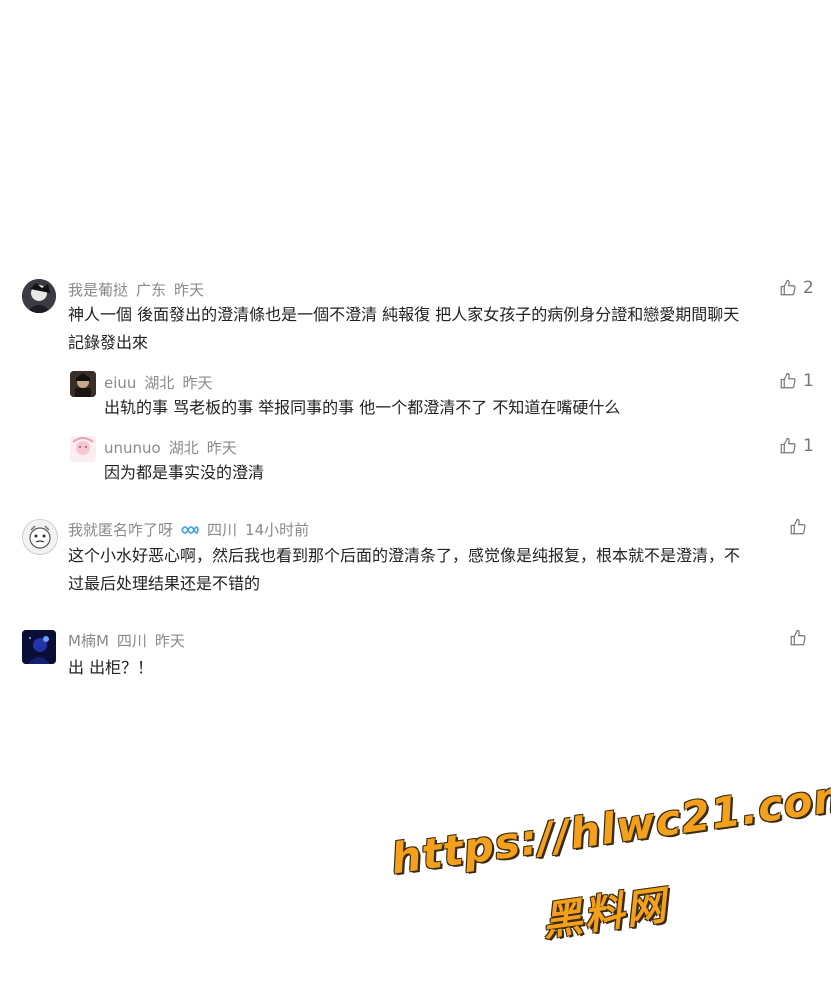 Image resolution: width=831 pixels, height=983 pixels. Describe the element at coordinates (164, 583) in the screenshot. I see `comment-text-line: 过最后处理结果还是不错的` at that location.